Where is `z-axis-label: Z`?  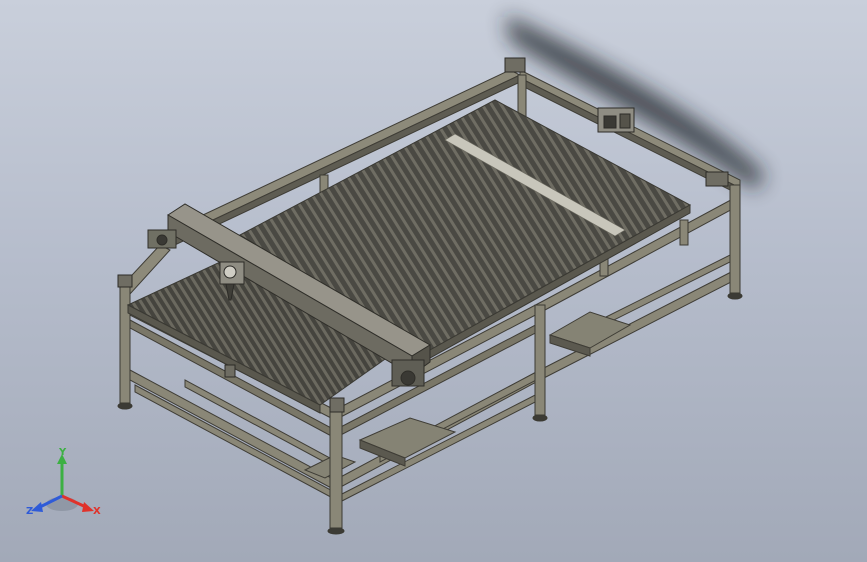
z-axis-label: Z is located at coordinates (29, 511).